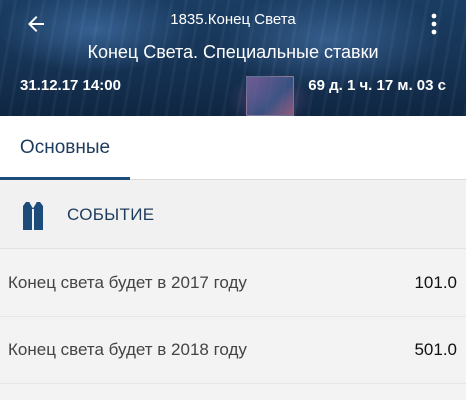  I want to click on event-title: 1835.Конец Света, so click(233, 19).